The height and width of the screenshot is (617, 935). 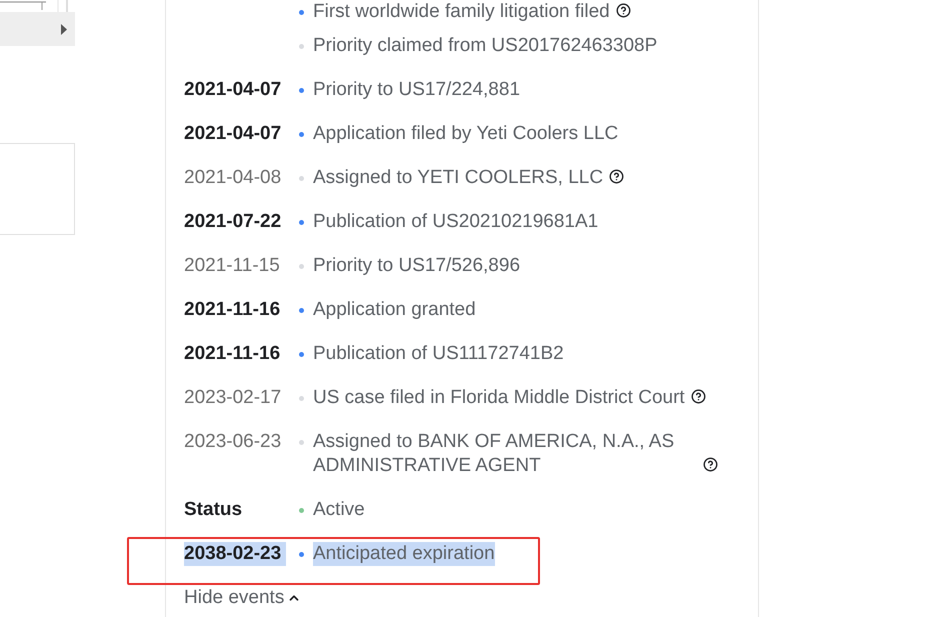 What do you see at coordinates (243, 593) in the screenshot?
I see `hide-events-button: Hide events` at bounding box center [243, 593].